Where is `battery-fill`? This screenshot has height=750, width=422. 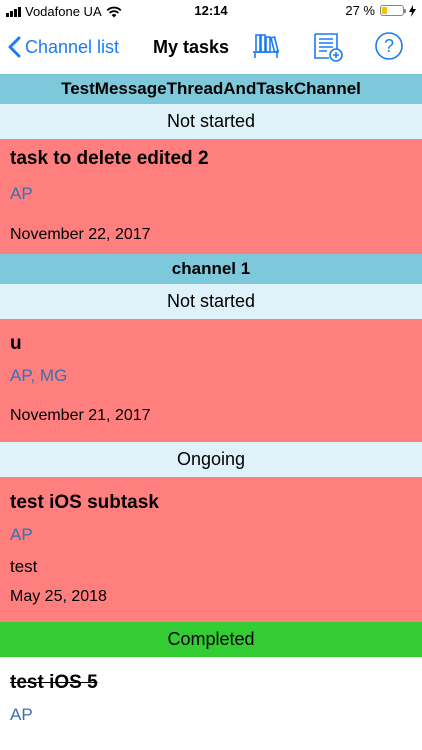
battery-fill is located at coordinates (385, 10).